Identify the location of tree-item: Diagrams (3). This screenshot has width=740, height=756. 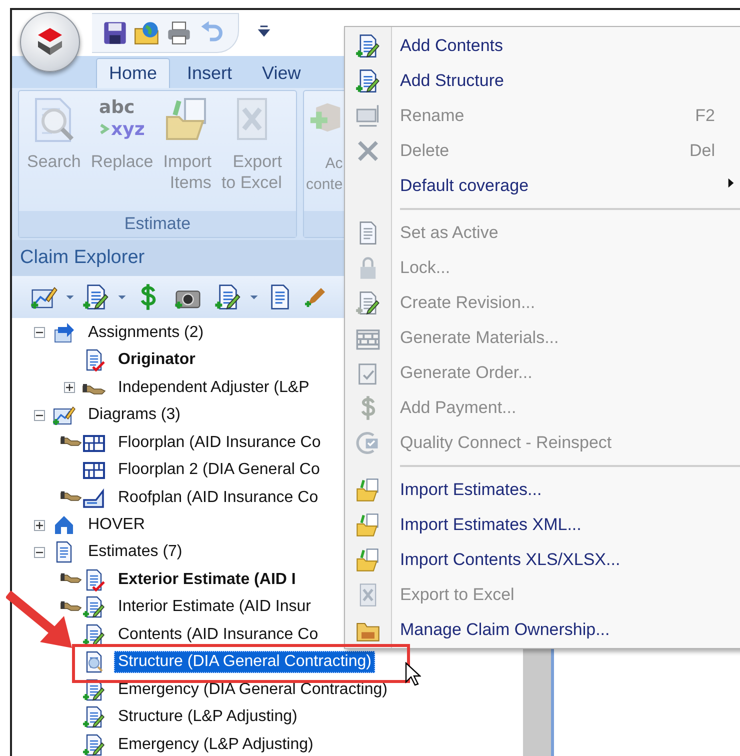
(134, 415).